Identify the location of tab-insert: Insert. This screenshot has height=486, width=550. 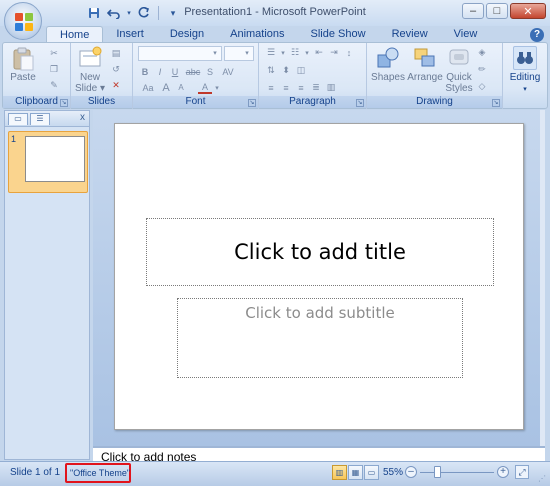
(130, 34).